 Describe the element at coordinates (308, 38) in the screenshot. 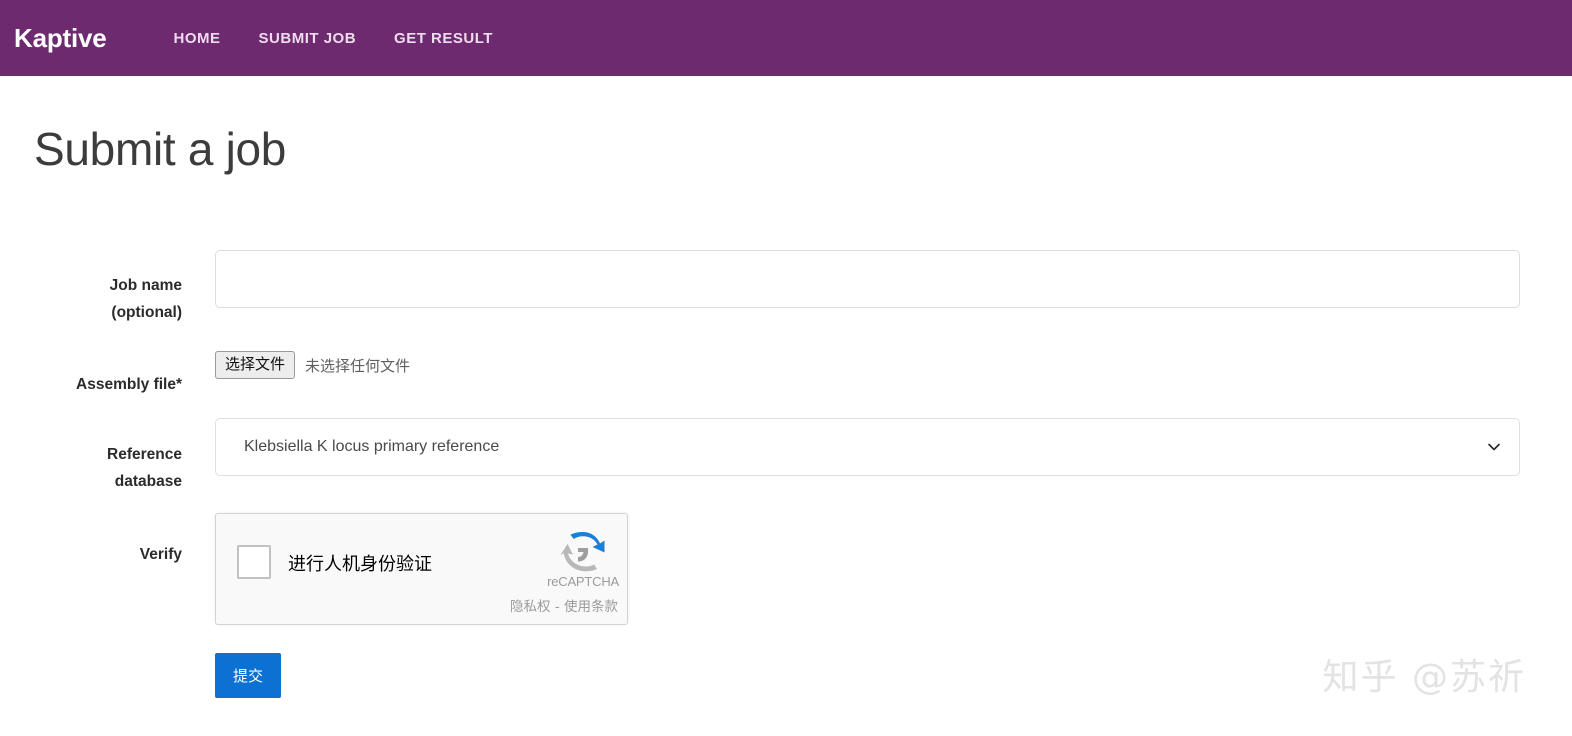

I see `nav-item-submit-job: SUBMIT JOB` at that location.